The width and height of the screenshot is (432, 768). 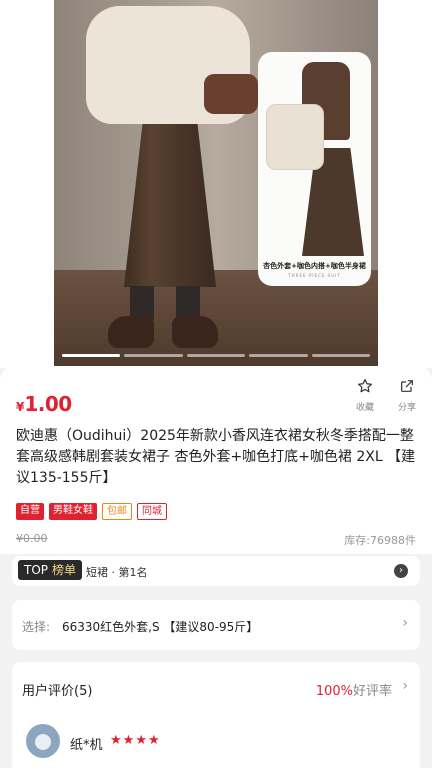 What do you see at coordinates (295, 137) in the screenshot?
I see `outfit-coat` at bounding box center [295, 137].